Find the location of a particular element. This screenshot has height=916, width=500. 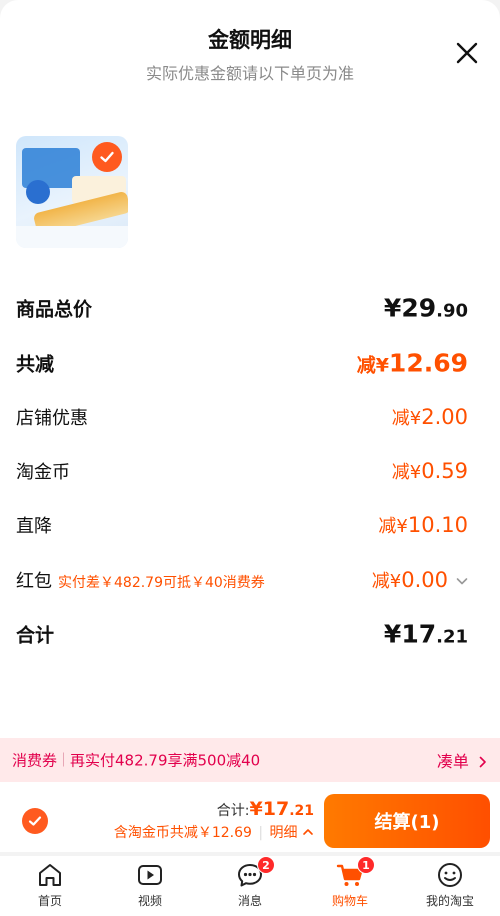

subtotal-label: 合计 is located at coordinates (35, 635).